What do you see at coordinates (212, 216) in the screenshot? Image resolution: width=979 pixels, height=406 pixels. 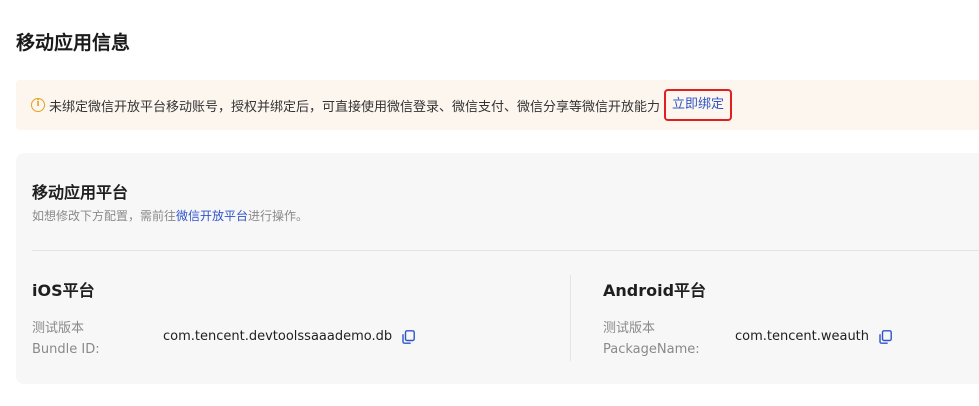 I see `open-platform-link: 微信开放平台` at bounding box center [212, 216].